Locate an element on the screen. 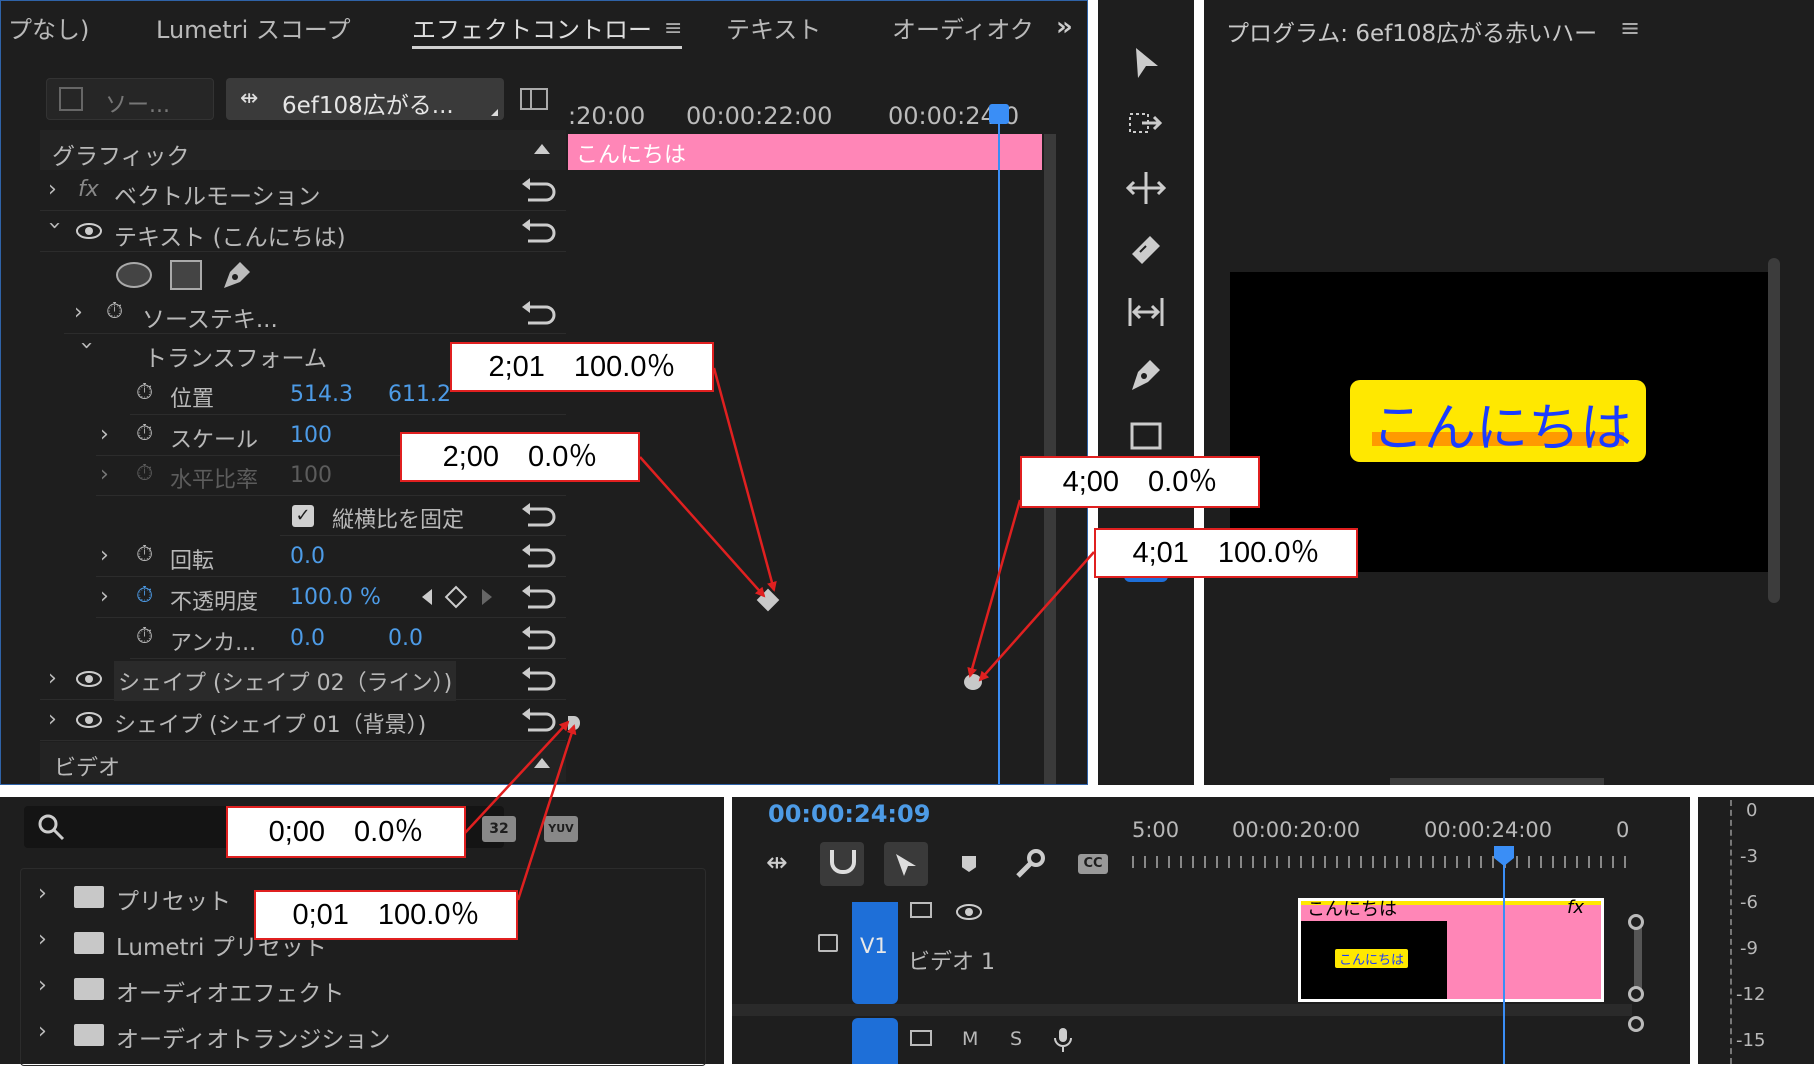 The width and height of the screenshot is (1814, 1066). callout-keyframe-4-01: 4;01 100.0％ is located at coordinates (1226, 553).